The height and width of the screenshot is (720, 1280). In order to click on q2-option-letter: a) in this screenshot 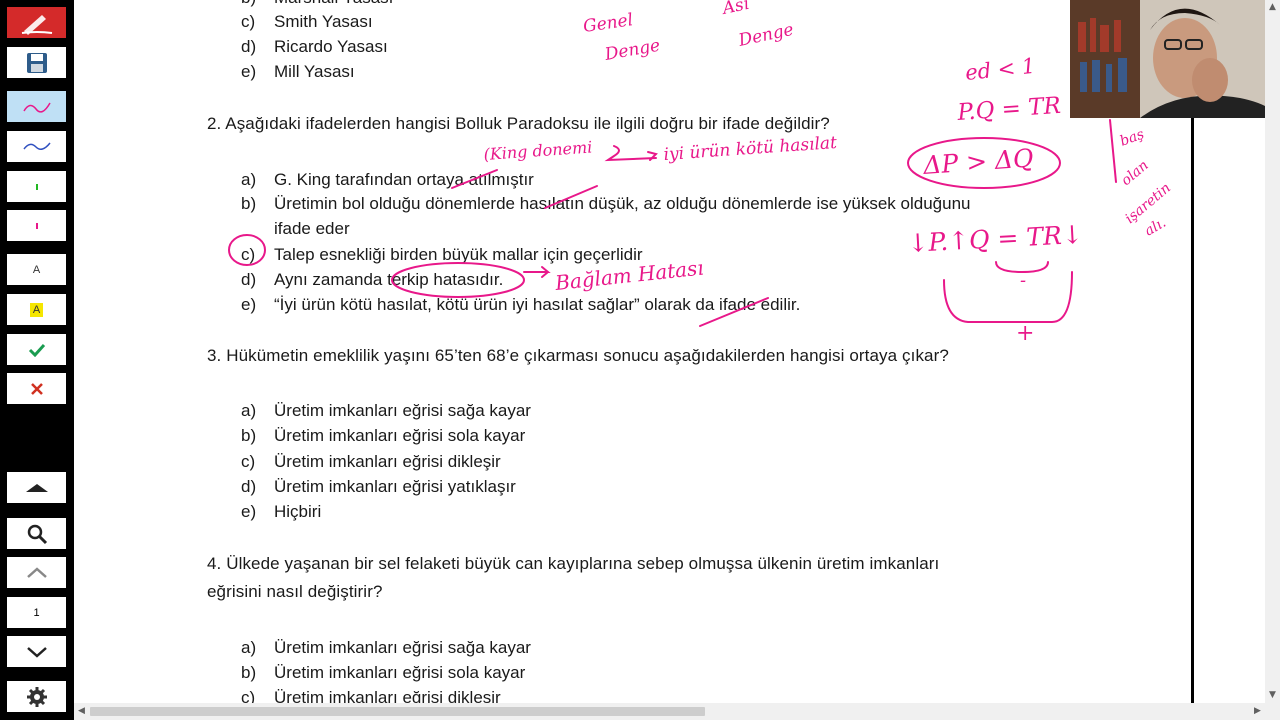, I will do `click(249, 179)`.